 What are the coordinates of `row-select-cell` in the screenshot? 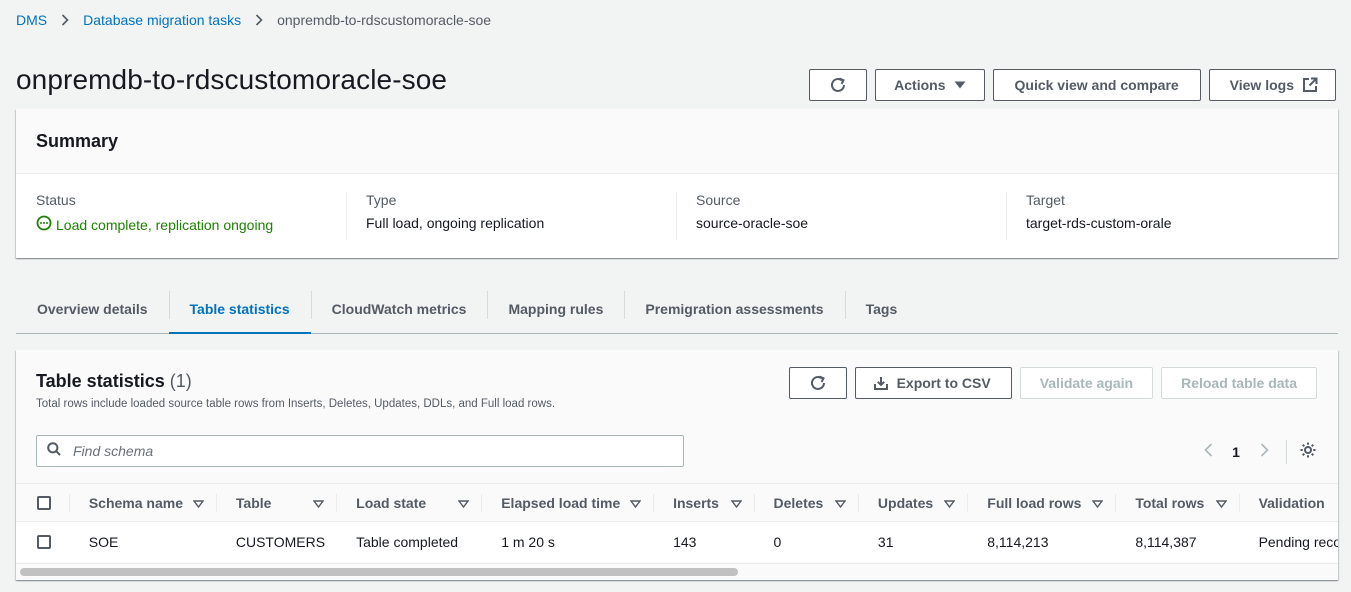 It's located at (42, 542).